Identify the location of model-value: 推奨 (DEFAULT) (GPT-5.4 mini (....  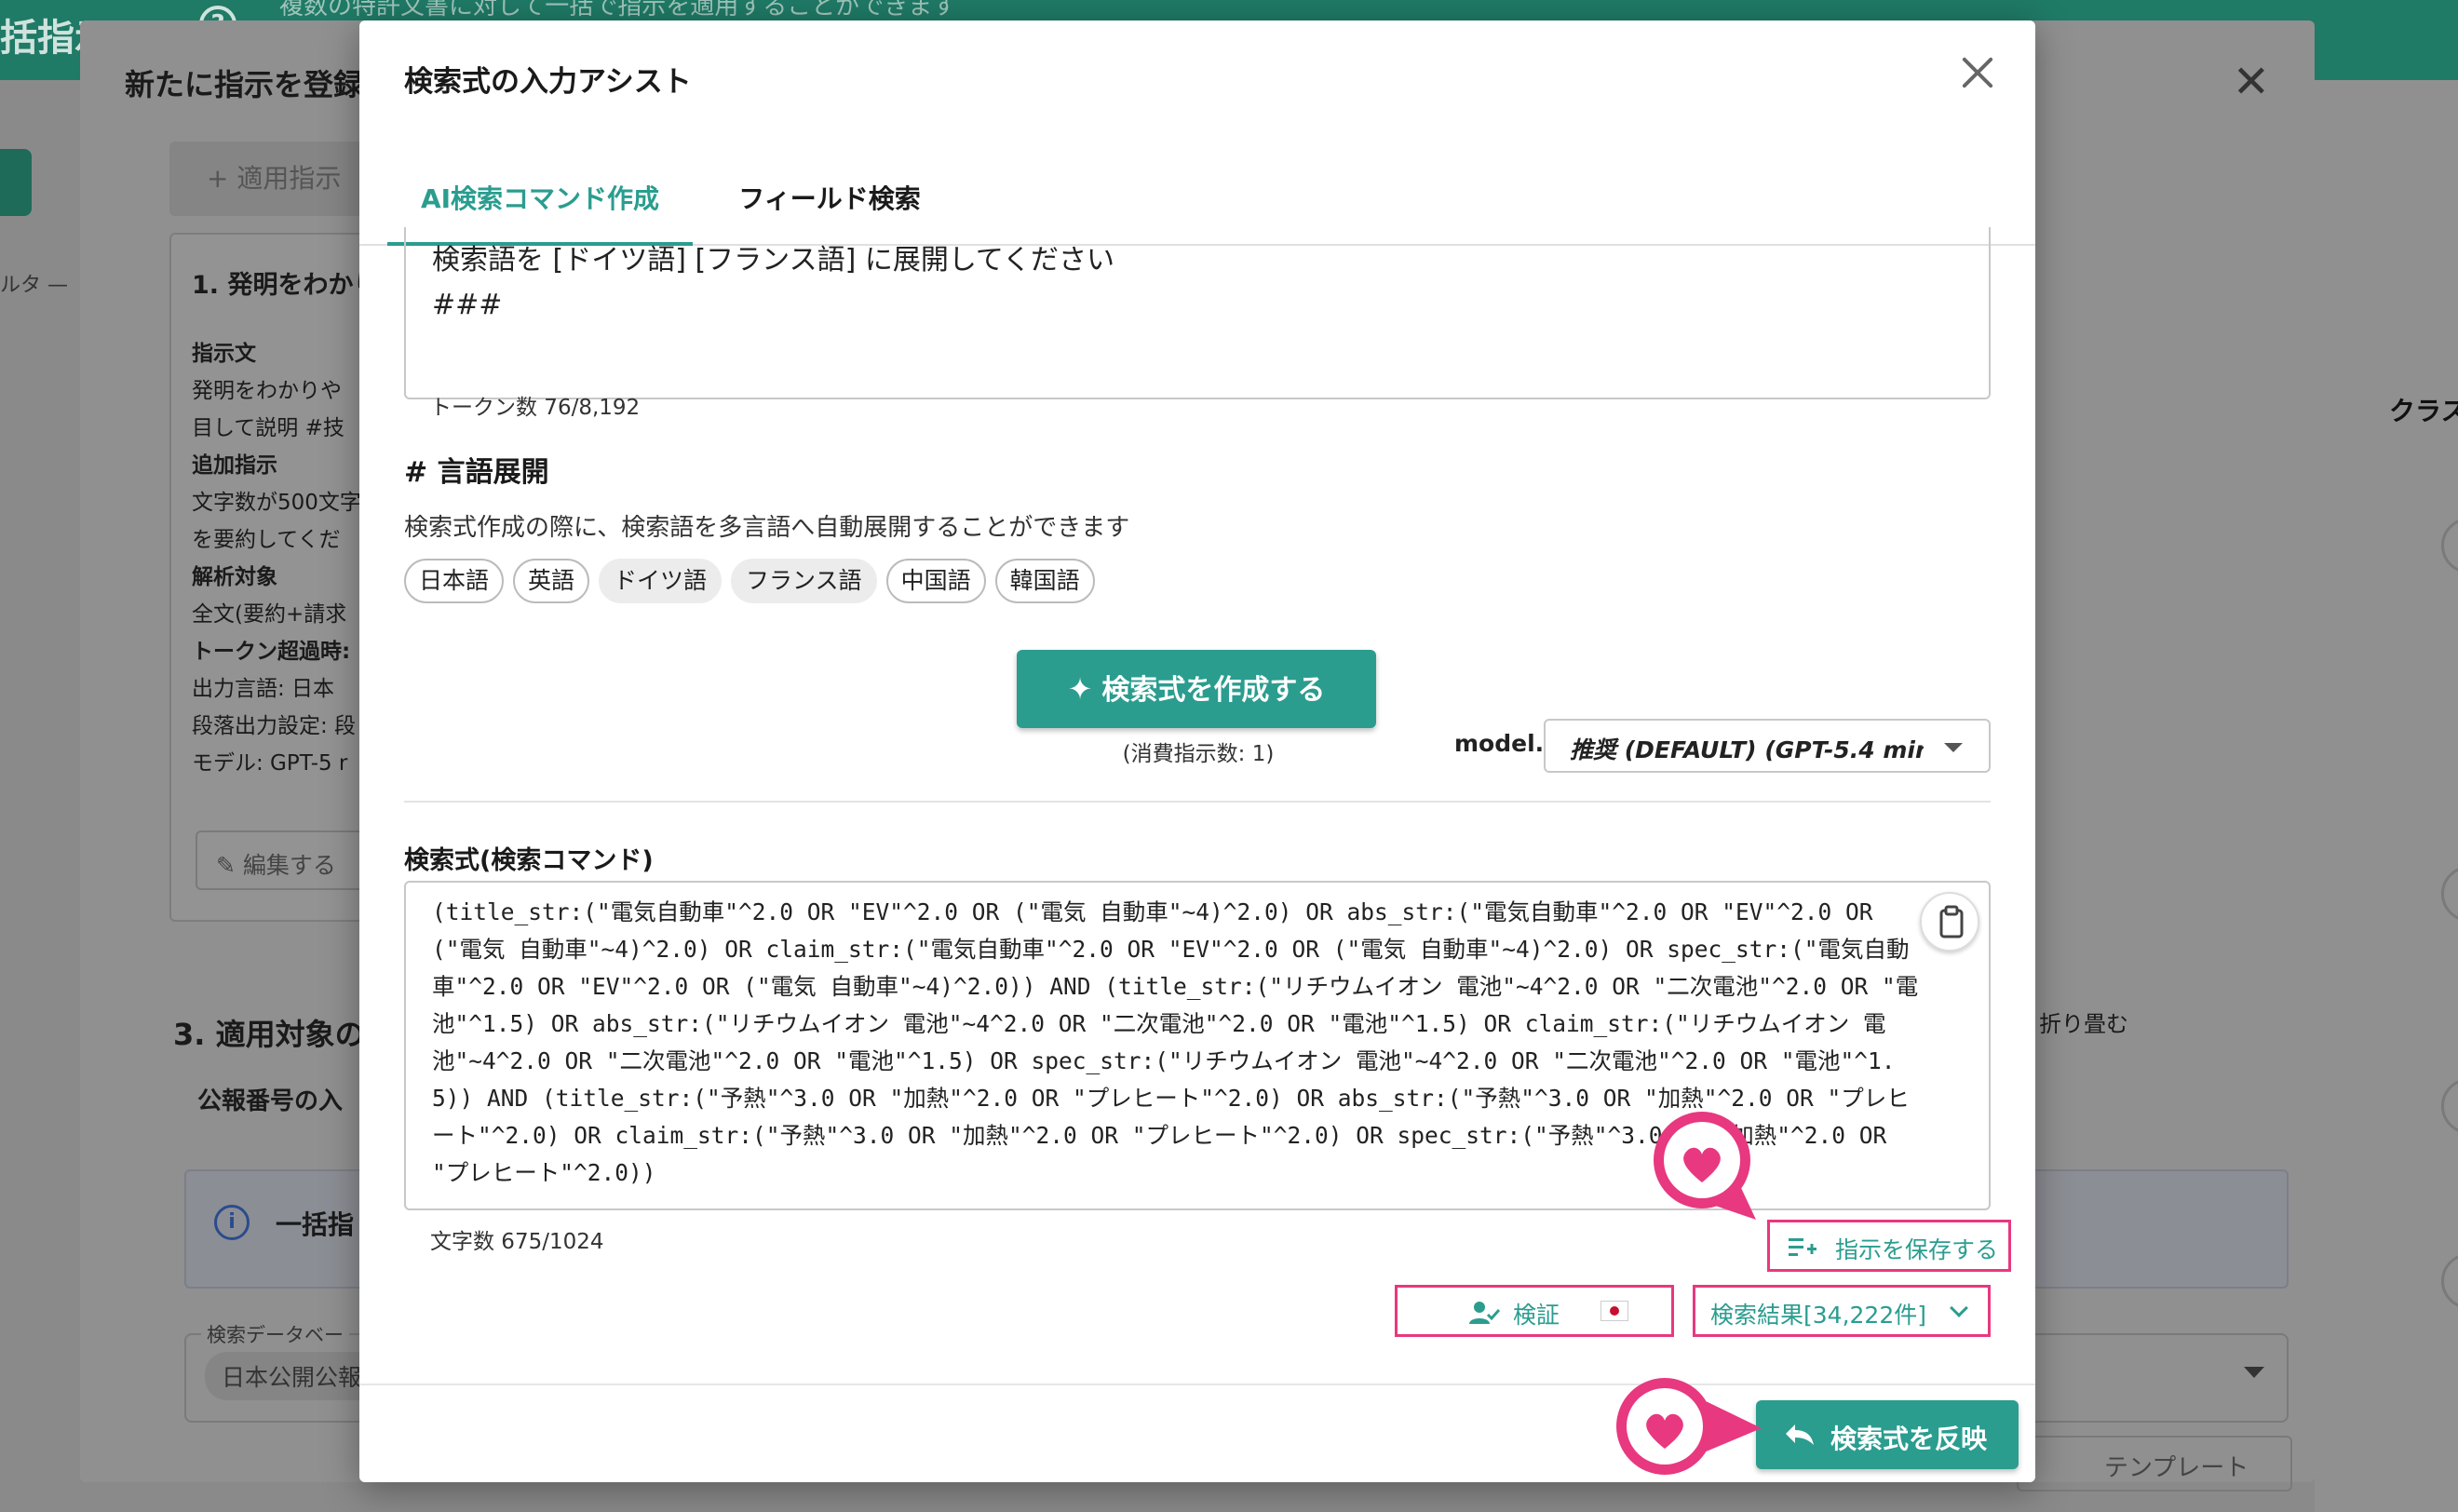
(1747, 749).